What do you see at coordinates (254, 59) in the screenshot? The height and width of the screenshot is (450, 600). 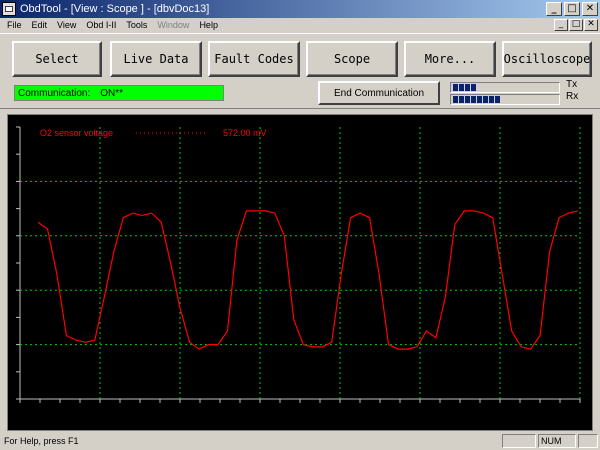 I see `fault-codes-button: Fault Codes` at bounding box center [254, 59].